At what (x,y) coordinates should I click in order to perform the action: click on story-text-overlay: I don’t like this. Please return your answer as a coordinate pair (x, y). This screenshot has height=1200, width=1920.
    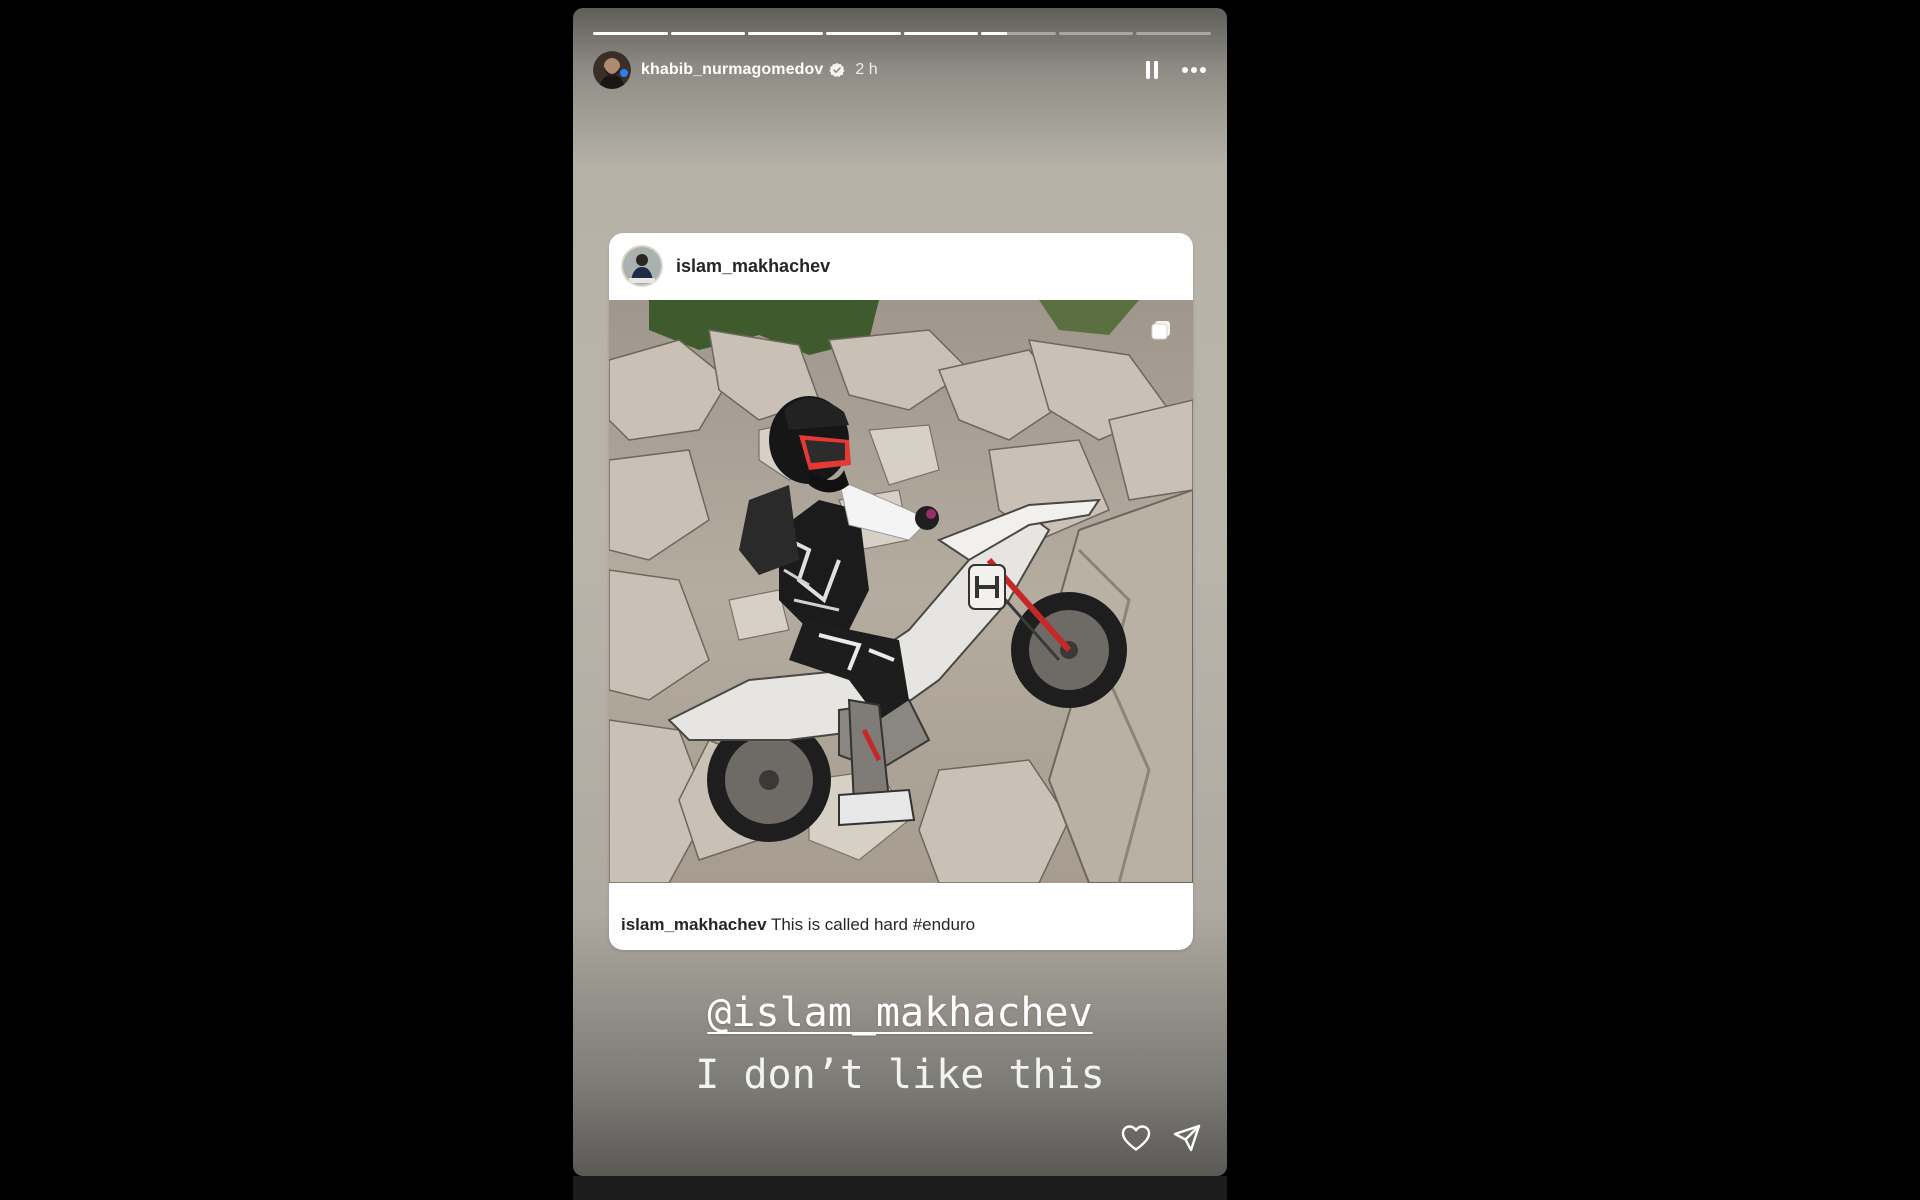
    Looking at the image, I should click on (900, 1075).